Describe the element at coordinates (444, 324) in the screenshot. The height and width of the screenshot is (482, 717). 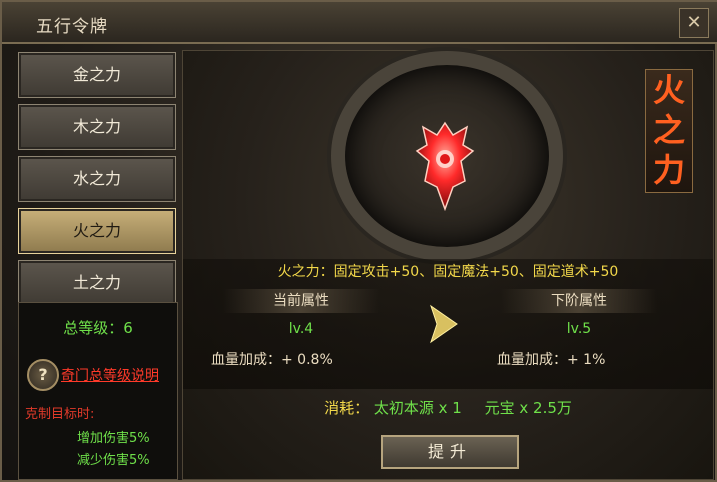
I see `arrow-right-icon` at that location.